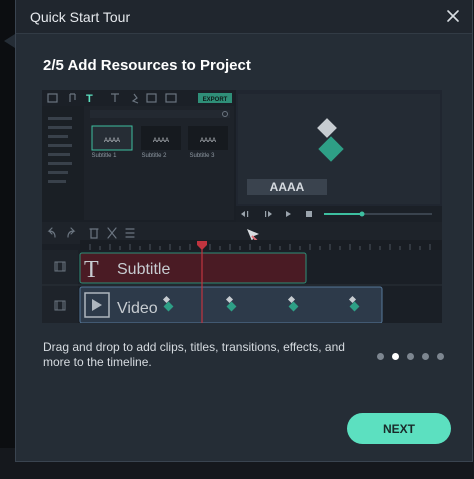  Describe the element at coordinates (147, 65) in the screenshot. I see `step-title: 2/5 Add Resources to Project` at that location.